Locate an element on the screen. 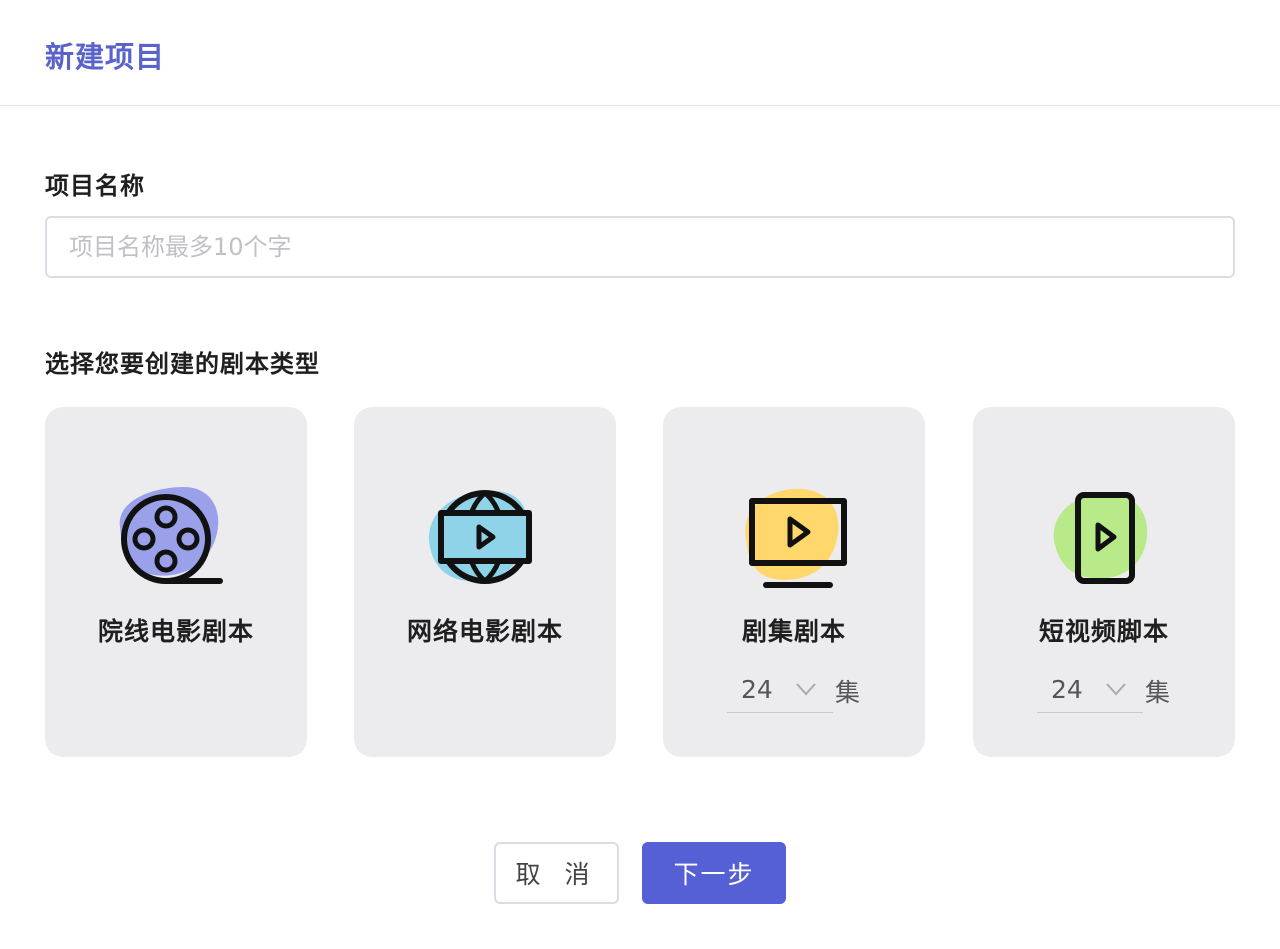 Image resolution: width=1280 pixels, height=949 pixels. next-step-button: 下一步 is located at coordinates (714, 873).